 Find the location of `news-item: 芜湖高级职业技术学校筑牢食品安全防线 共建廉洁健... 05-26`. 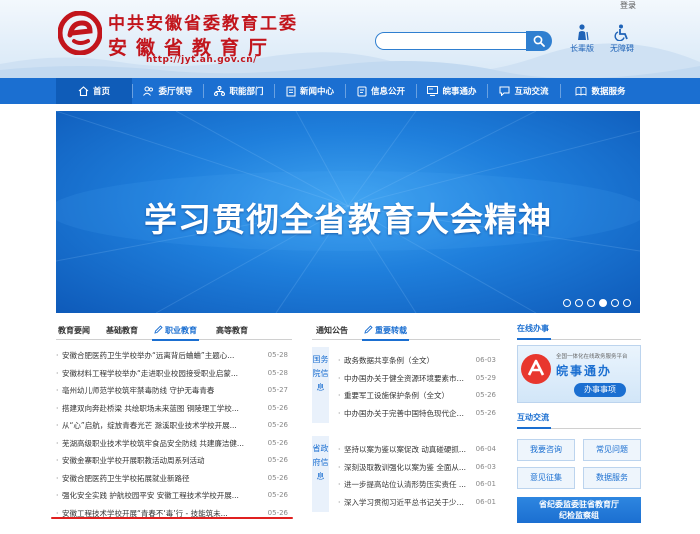

news-item: 芜湖高级职业技术学校筑牢食品安全防线 共建廉洁健... 05-26 is located at coordinates (174, 444).